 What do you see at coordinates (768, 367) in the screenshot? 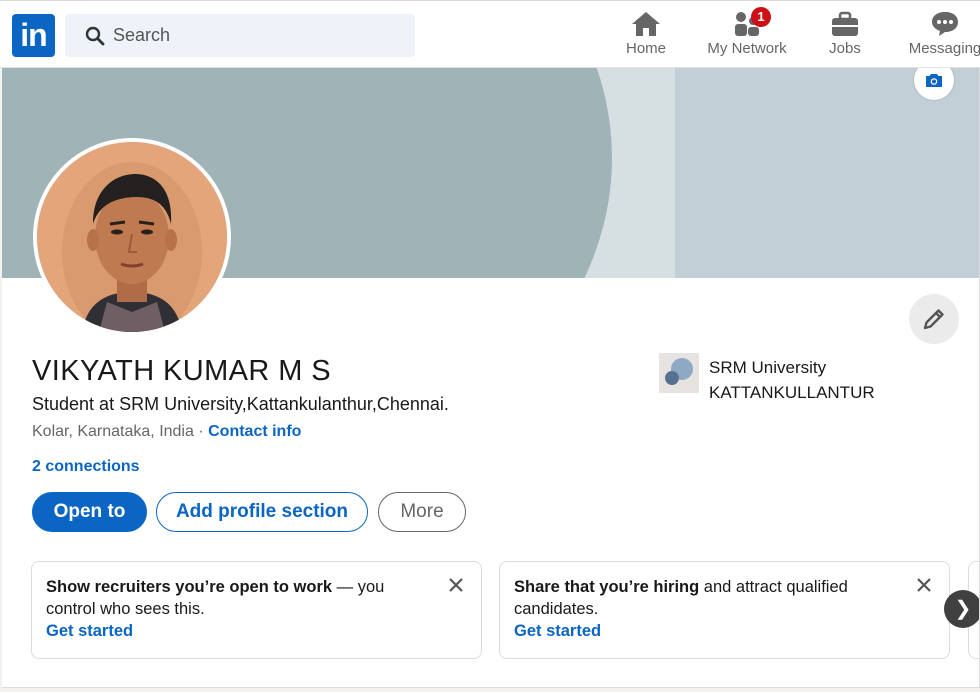
I see `school-name: SRM University` at bounding box center [768, 367].